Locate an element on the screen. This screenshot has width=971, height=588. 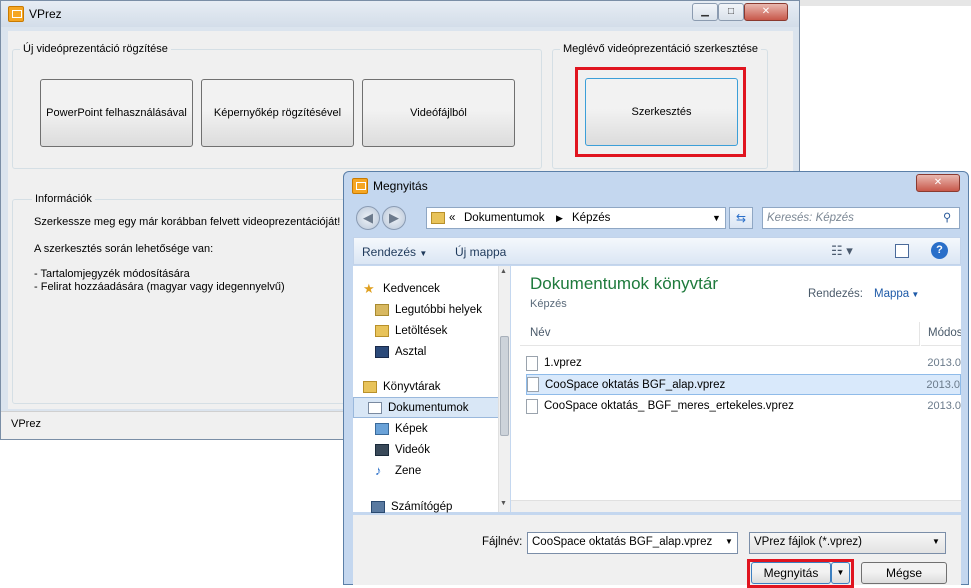
open-options-button: ▼ is located at coordinates (840, 573).